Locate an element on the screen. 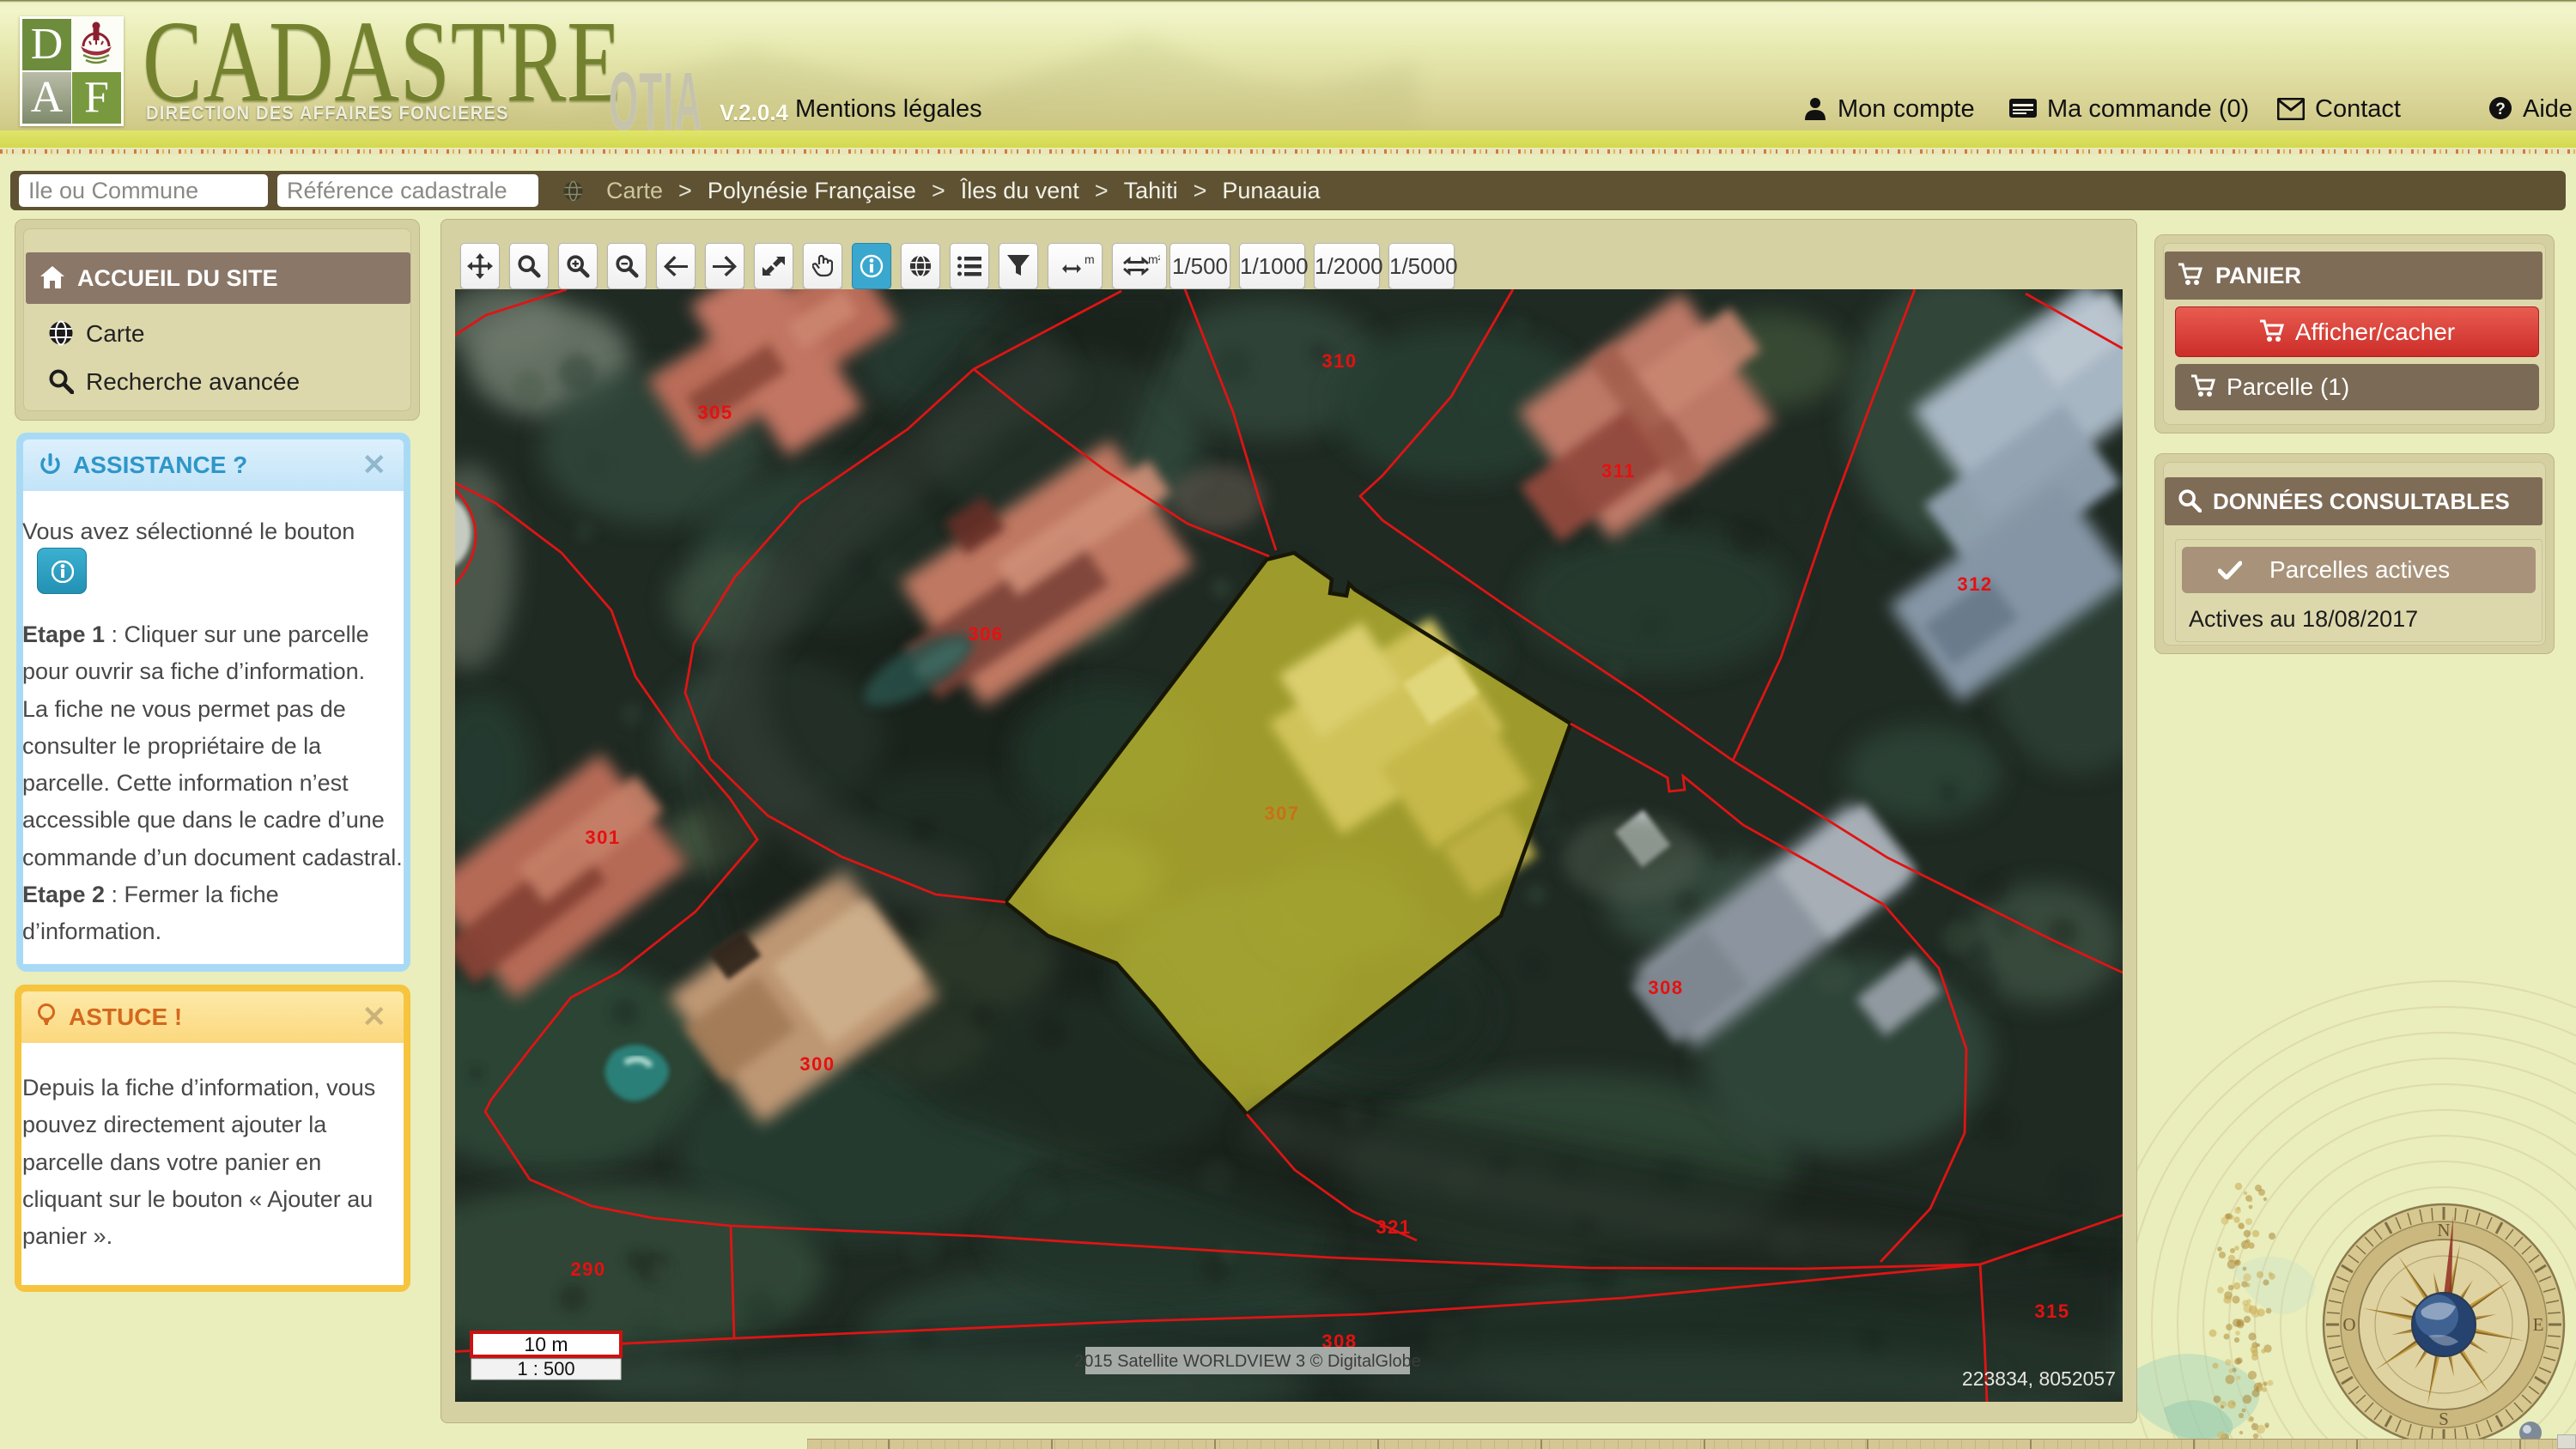 The height and width of the screenshot is (1449, 2576). svg-text: 306 is located at coordinates (985, 634).